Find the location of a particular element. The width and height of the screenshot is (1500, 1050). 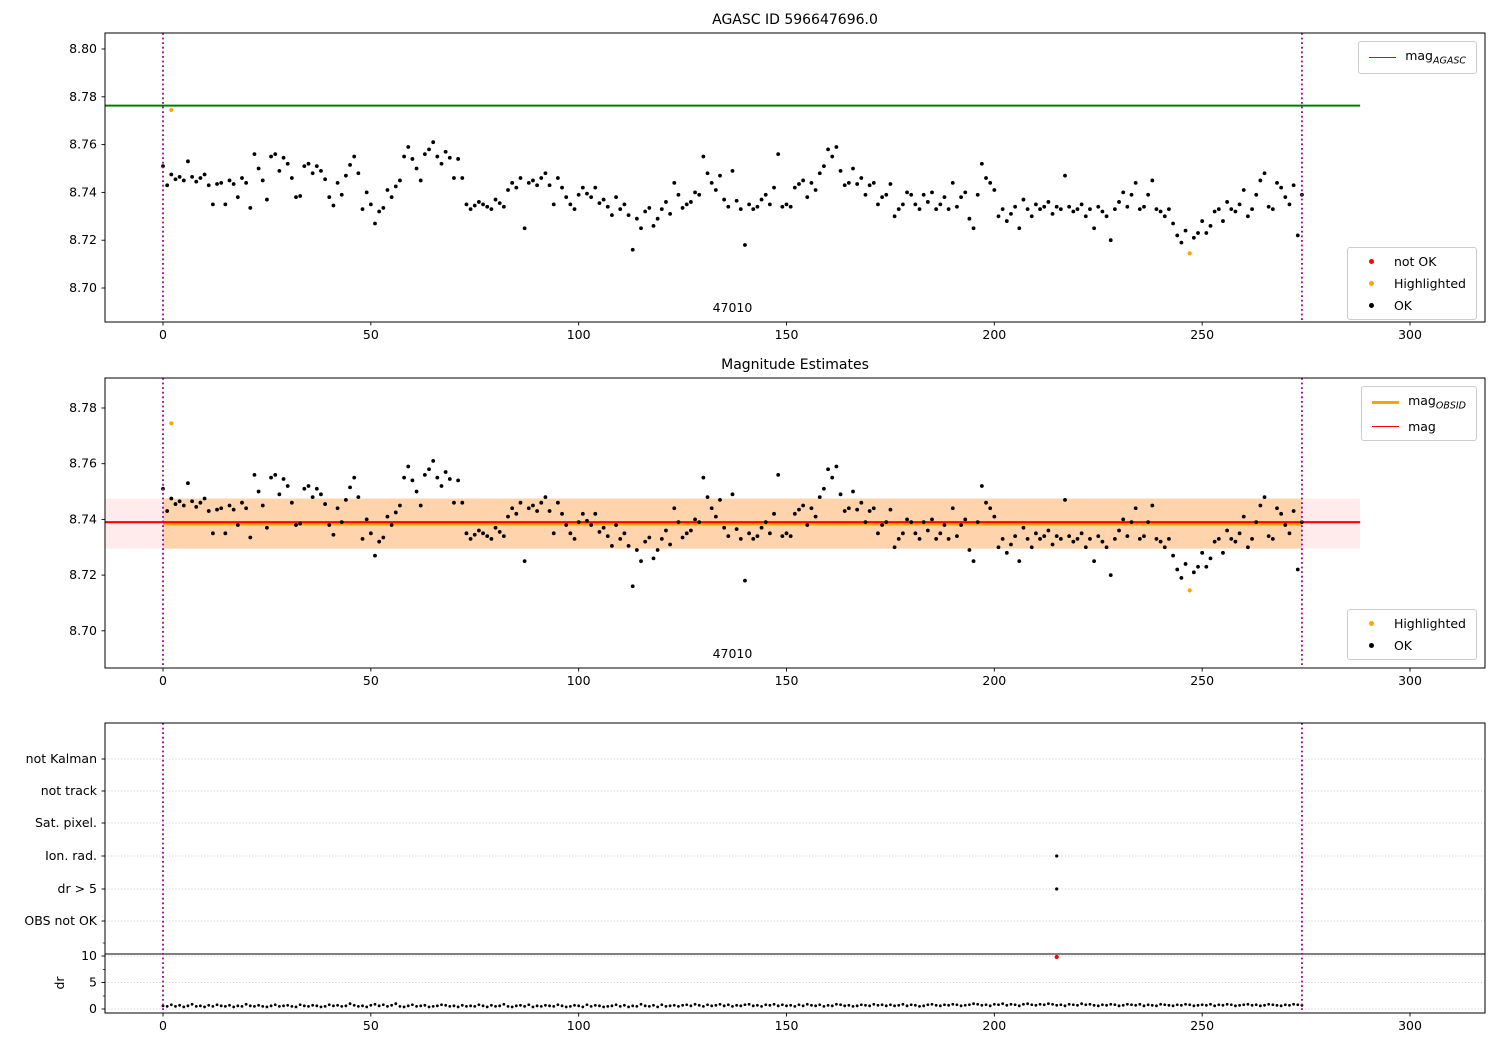

green-line-swatch is located at coordinates (1383, 57).